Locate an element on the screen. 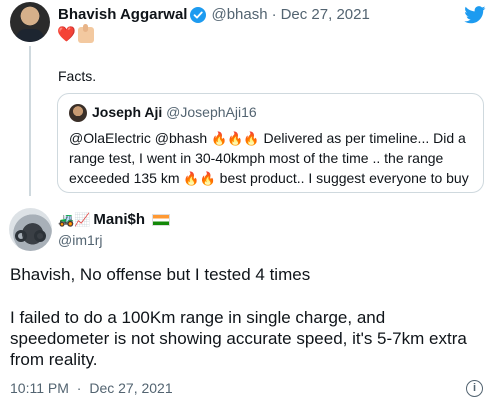  author-avatar-manish is located at coordinates (30, 229).